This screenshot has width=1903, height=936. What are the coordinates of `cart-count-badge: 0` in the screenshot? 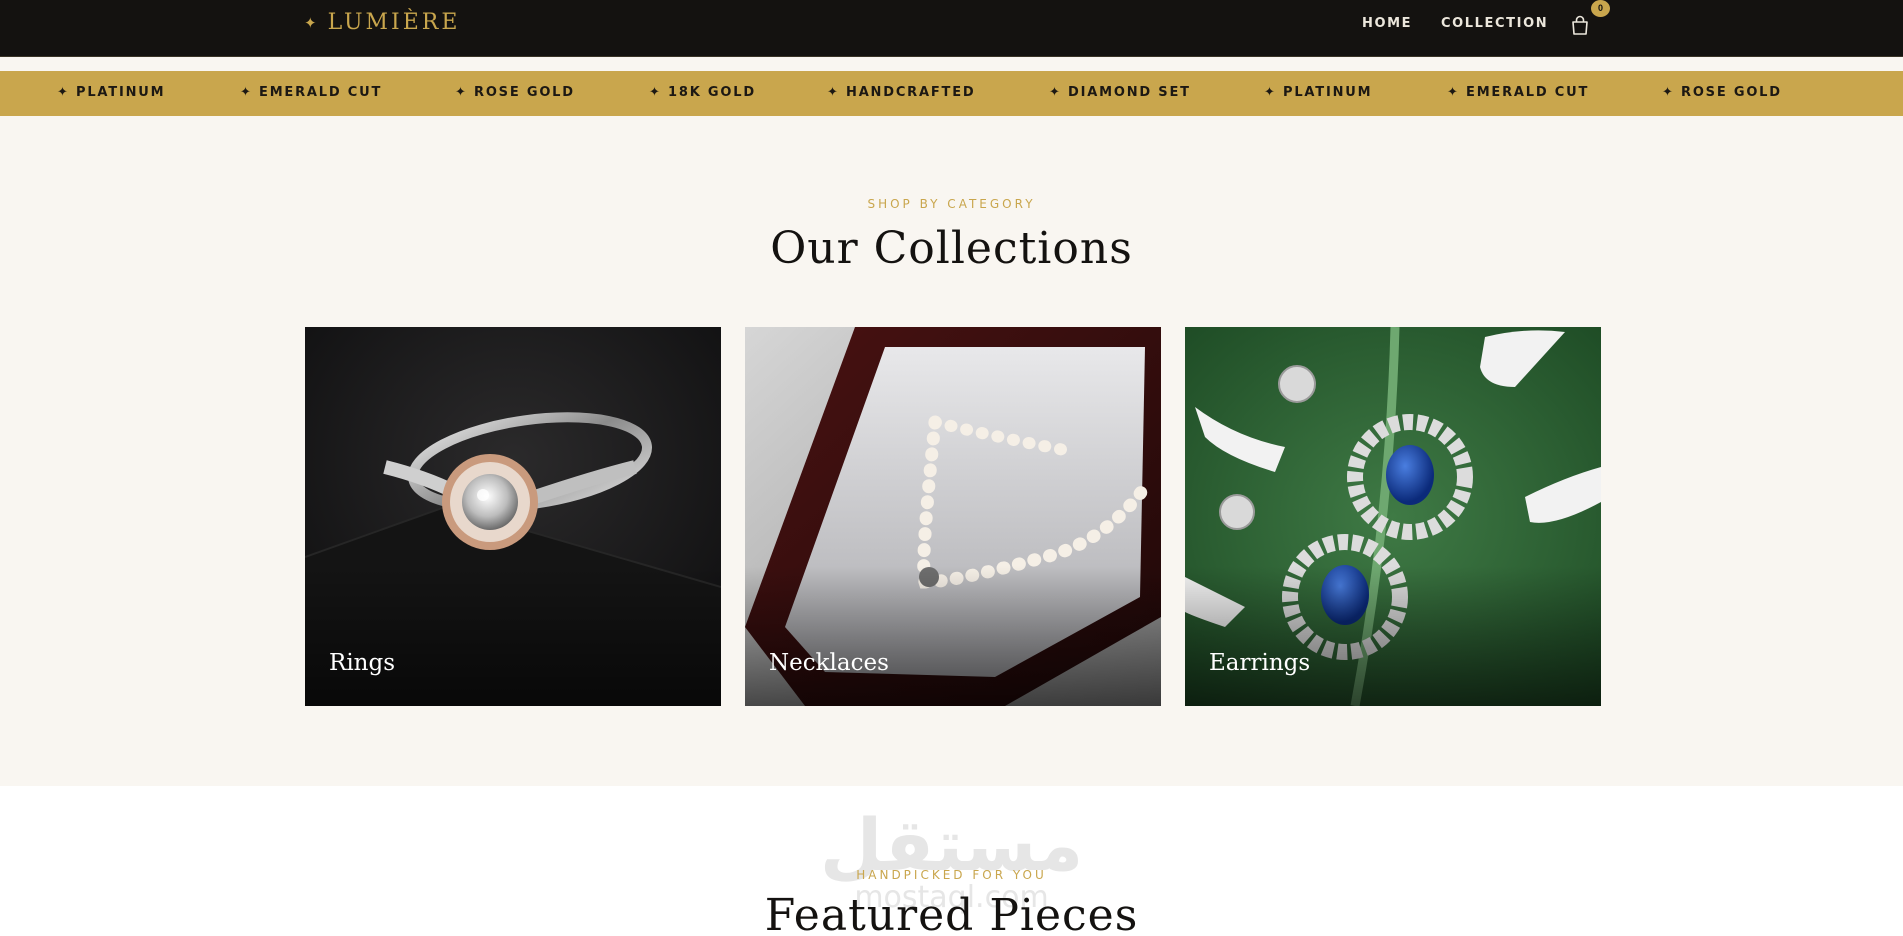 It's located at (1600, 8).